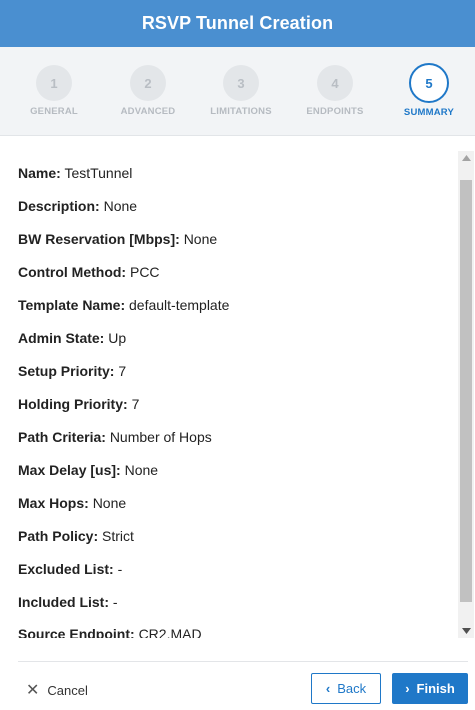  I want to click on chevron-right-icon: ›, so click(407, 688).